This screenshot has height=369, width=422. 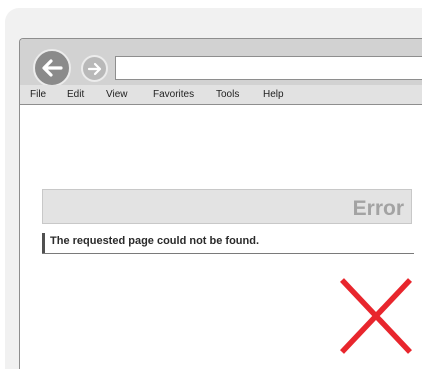 I want to click on browser-toolbar, so click(x=221, y=63).